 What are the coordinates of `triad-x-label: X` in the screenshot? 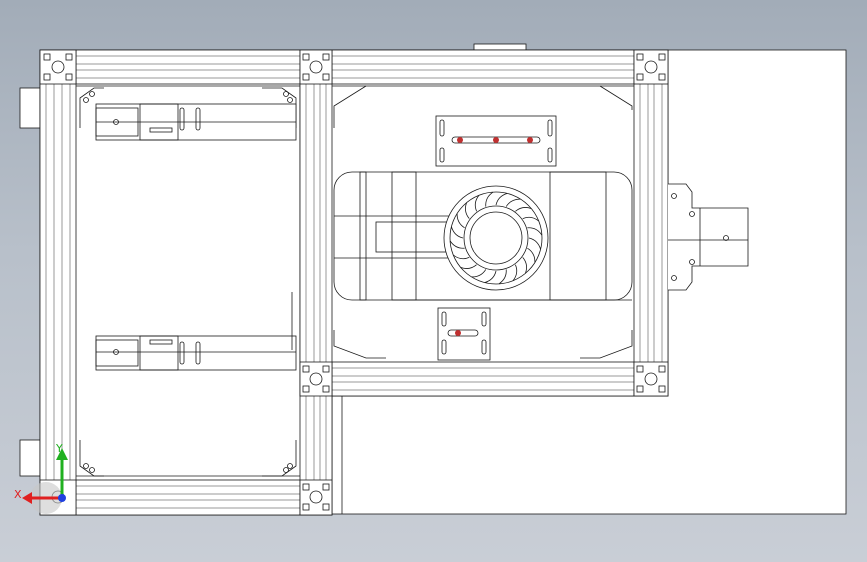 It's located at (18, 494).